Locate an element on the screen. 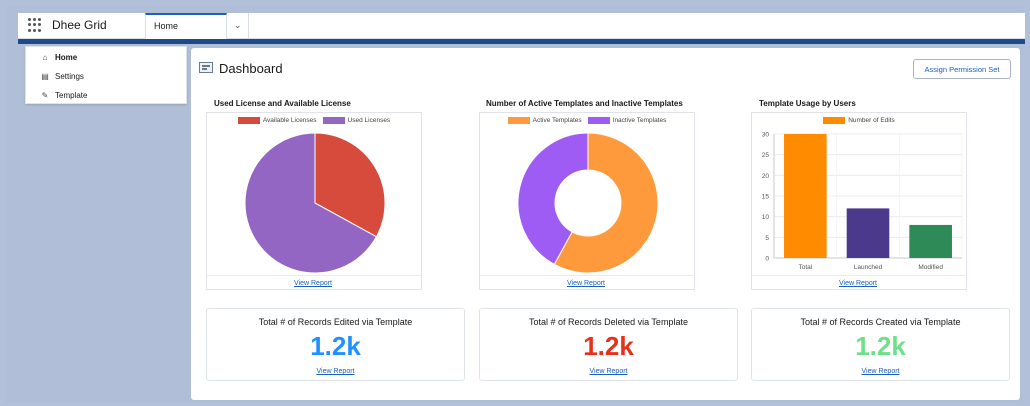  dashboard-icon is located at coordinates (206, 67).